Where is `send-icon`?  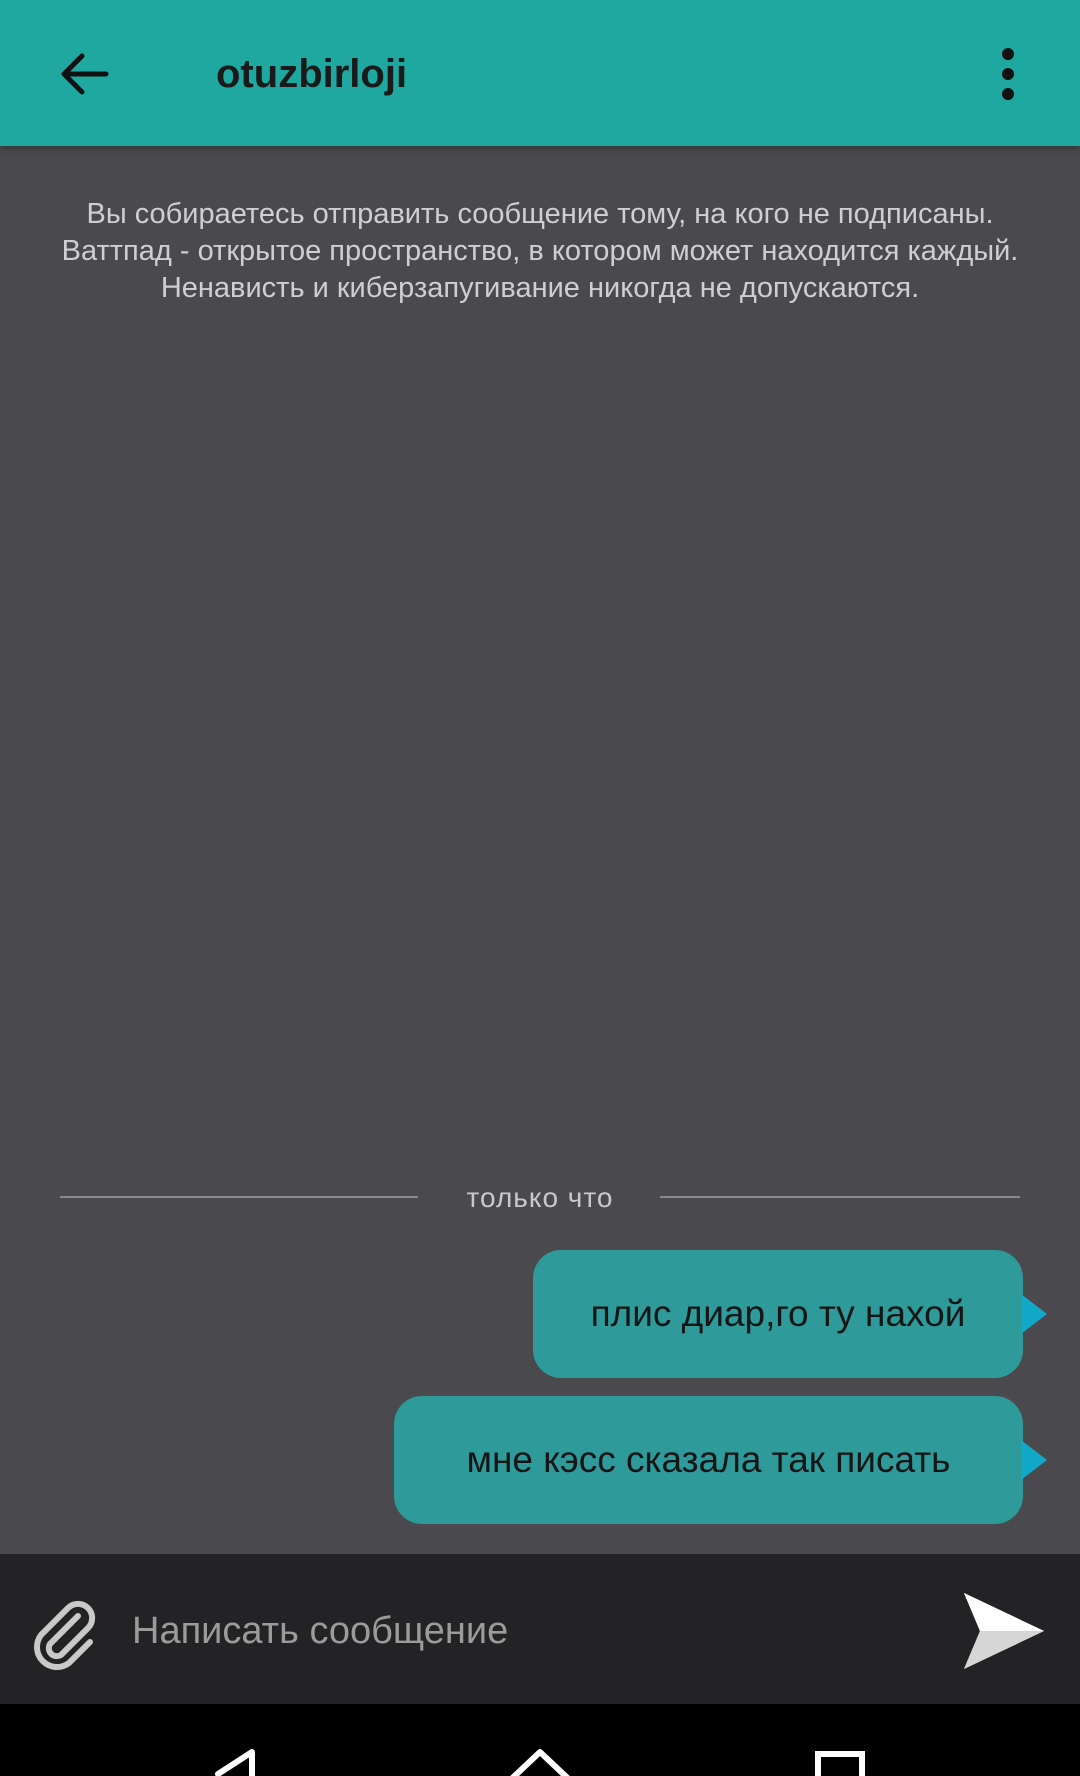
send-icon is located at coordinates (1004, 1631).